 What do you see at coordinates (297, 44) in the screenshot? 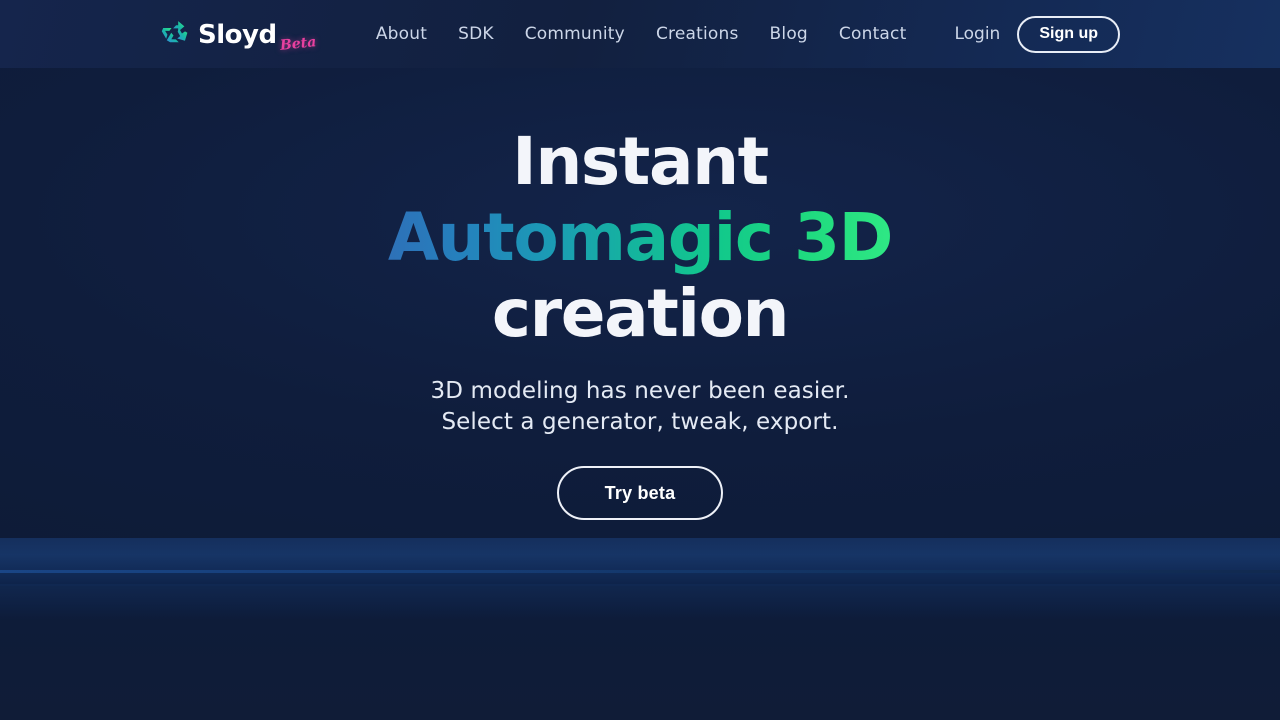
I see `brand-beta-badge: Beta` at bounding box center [297, 44].